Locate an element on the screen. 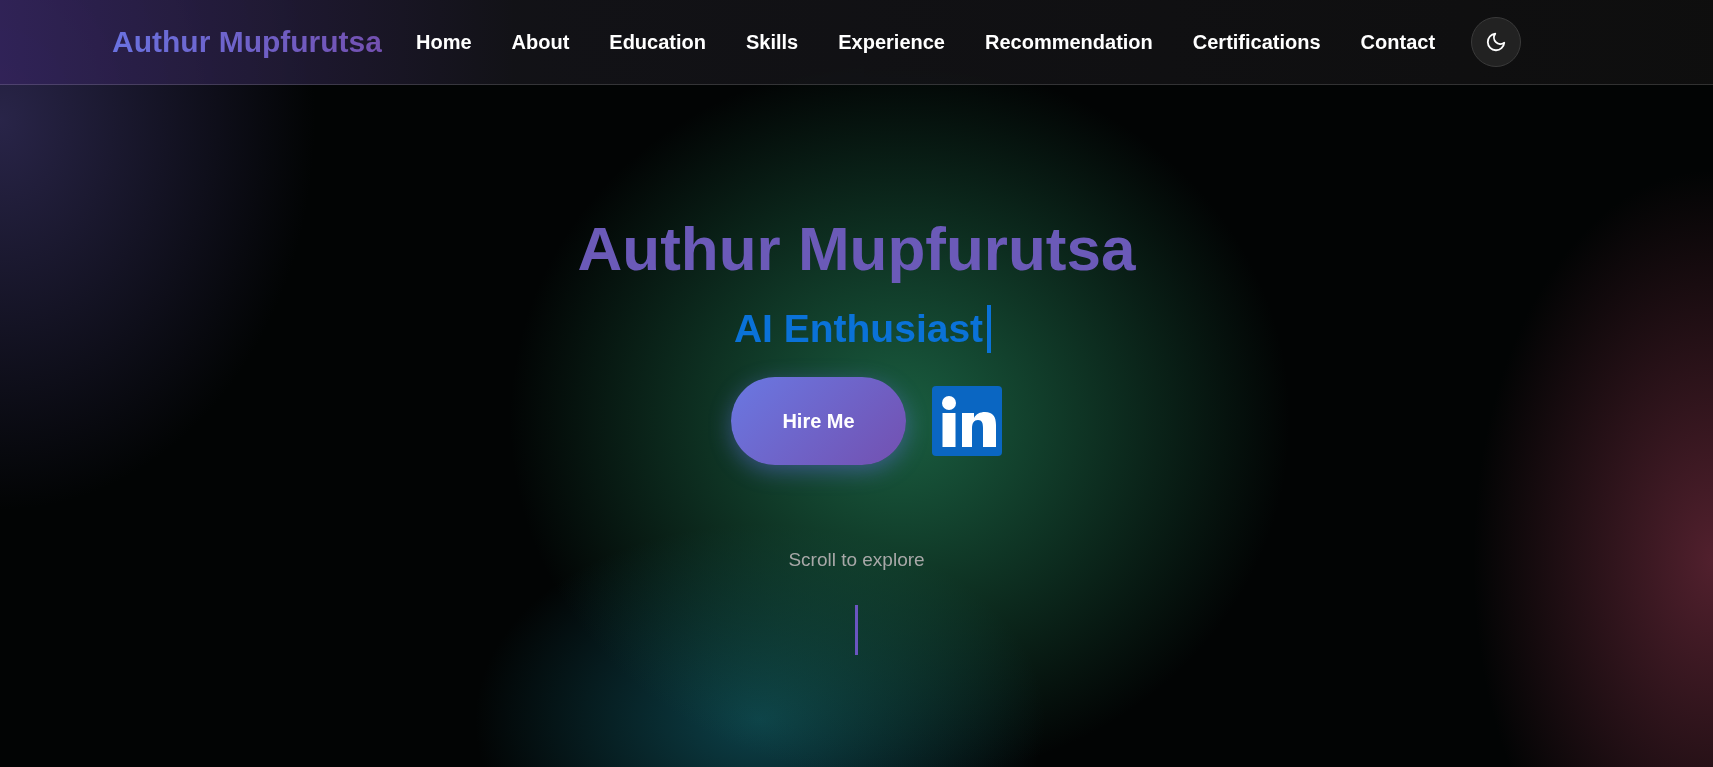 Image resolution: width=1713 pixels, height=767 pixels. linkedin-icon is located at coordinates (967, 421).